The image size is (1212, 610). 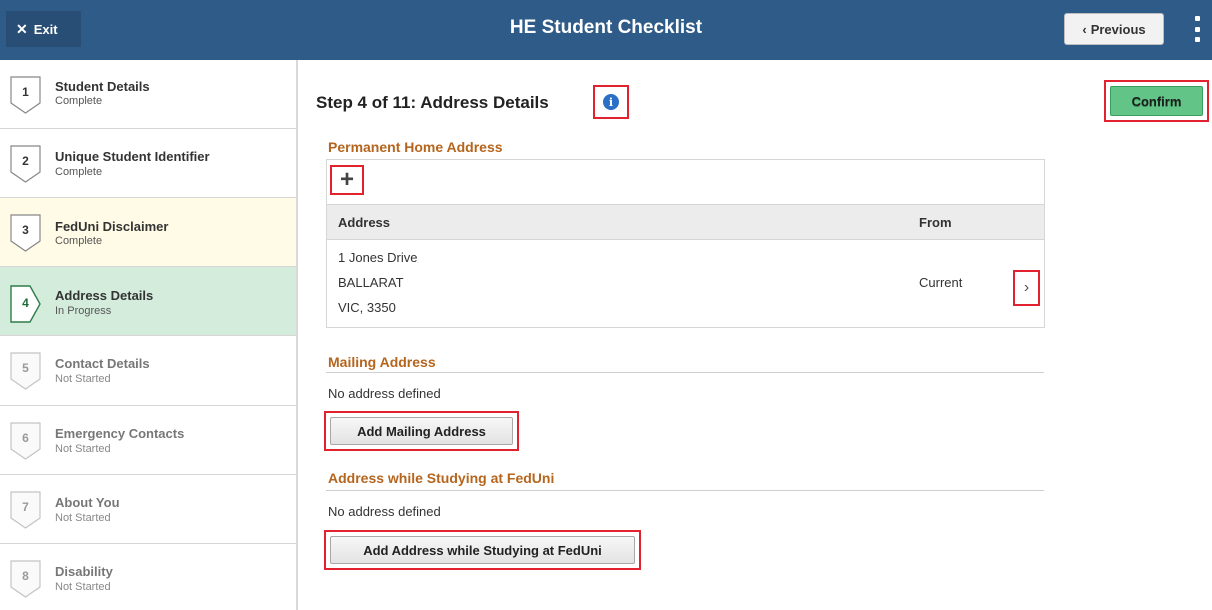 What do you see at coordinates (367, 307) in the screenshot?
I see `address-line-3: VIC, 3350` at bounding box center [367, 307].